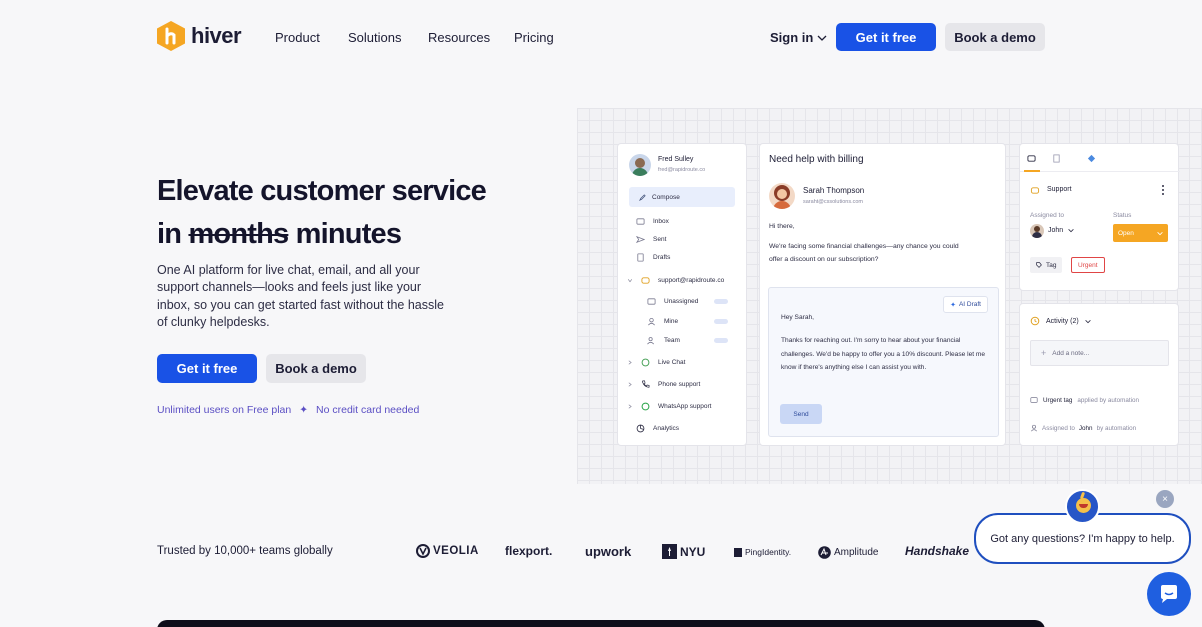 The height and width of the screenshot is (627, 1202). Describe the element at coordinates (816, 159) in the screenshot. I see `email-subject: Need help with billing` at that location.